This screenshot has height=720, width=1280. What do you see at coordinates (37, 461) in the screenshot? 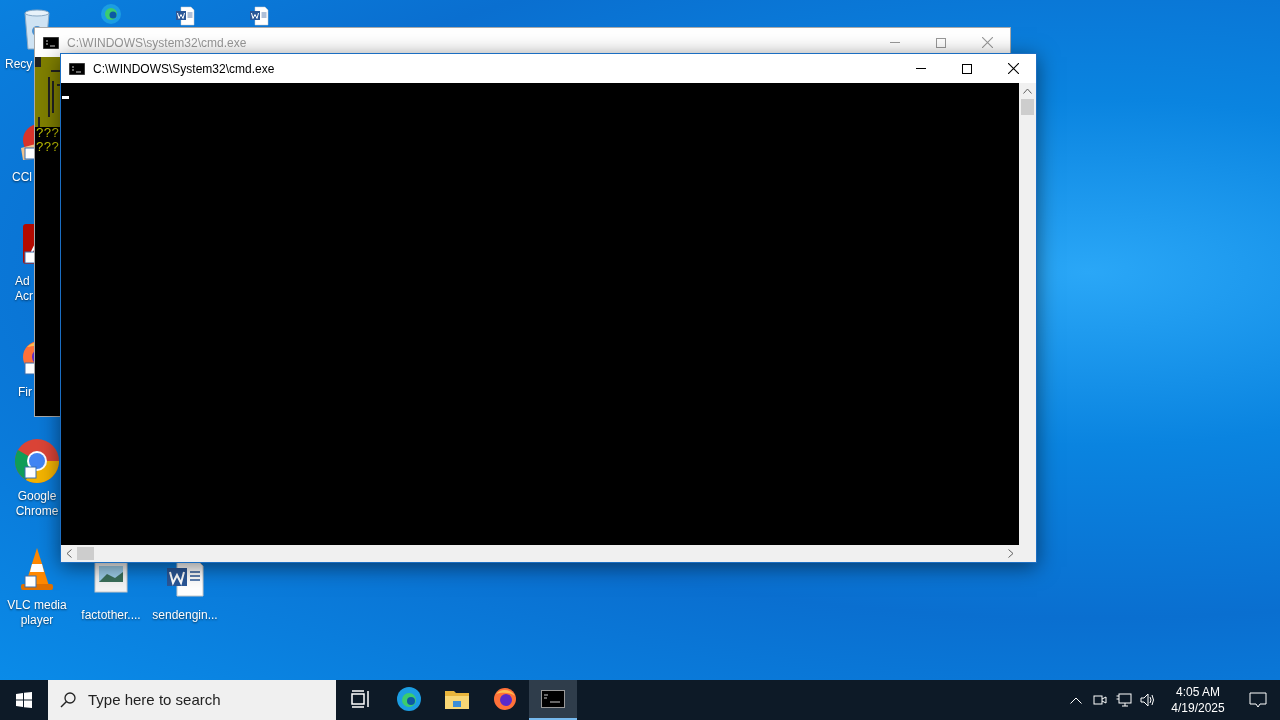
I see `chrome-icon` at bounding box center [37, 461].